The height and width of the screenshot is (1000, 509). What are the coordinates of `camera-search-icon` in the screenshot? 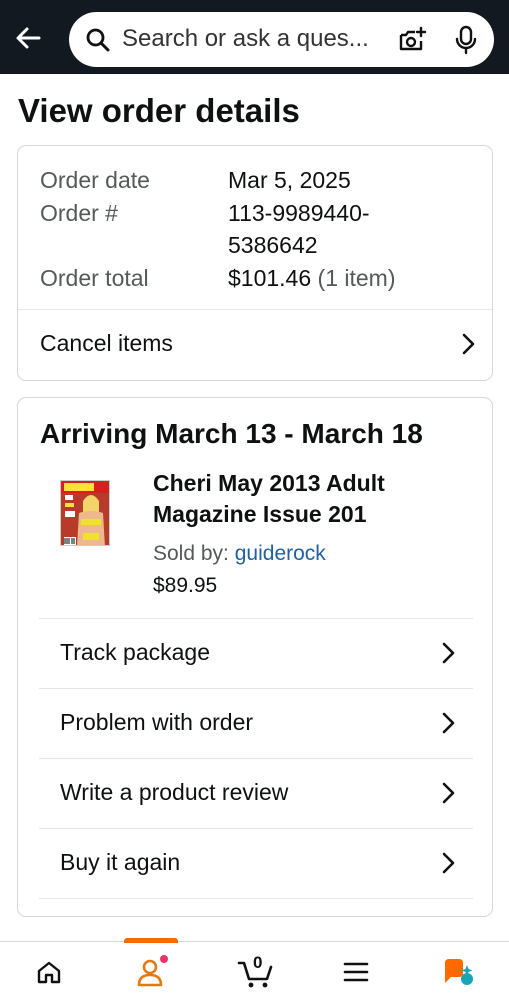 It's located at (412, 40).